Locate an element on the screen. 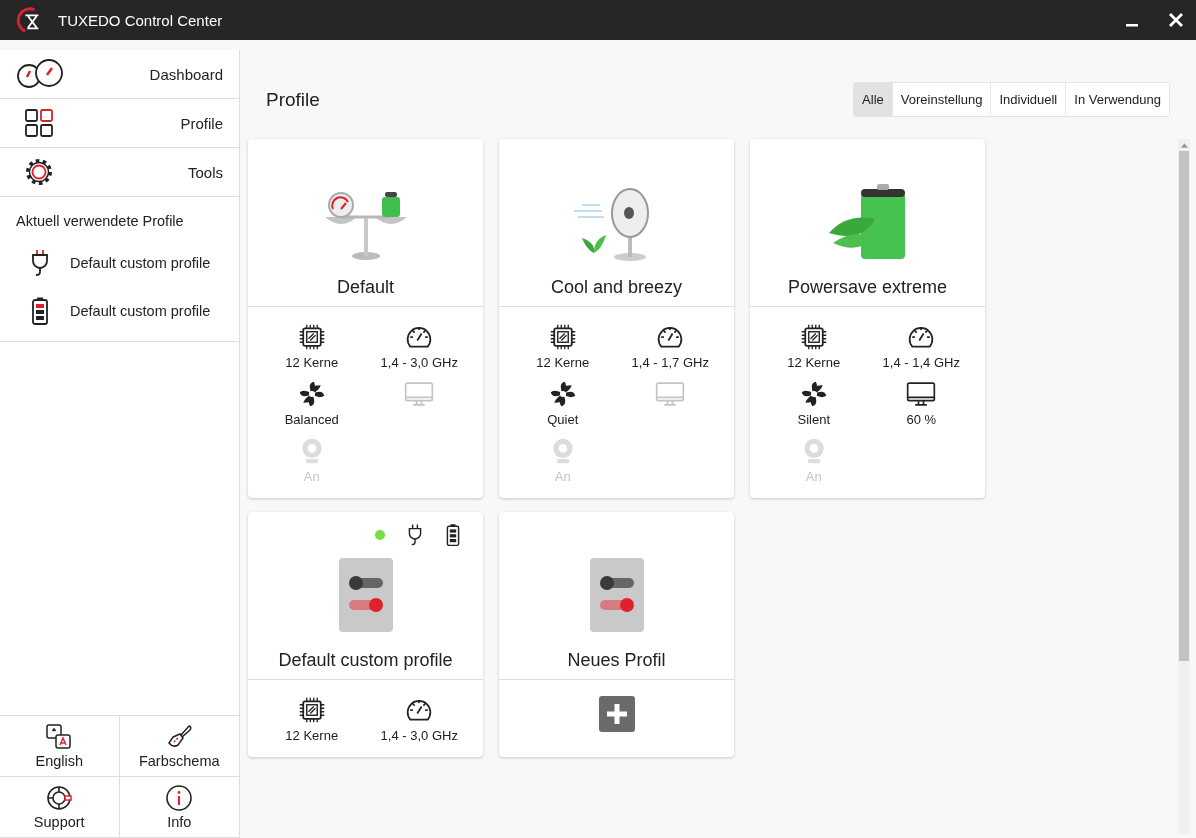 This screenshot has width=1196, height=838. profile-name: Powersave extreme is located at coordinates (867, 287).